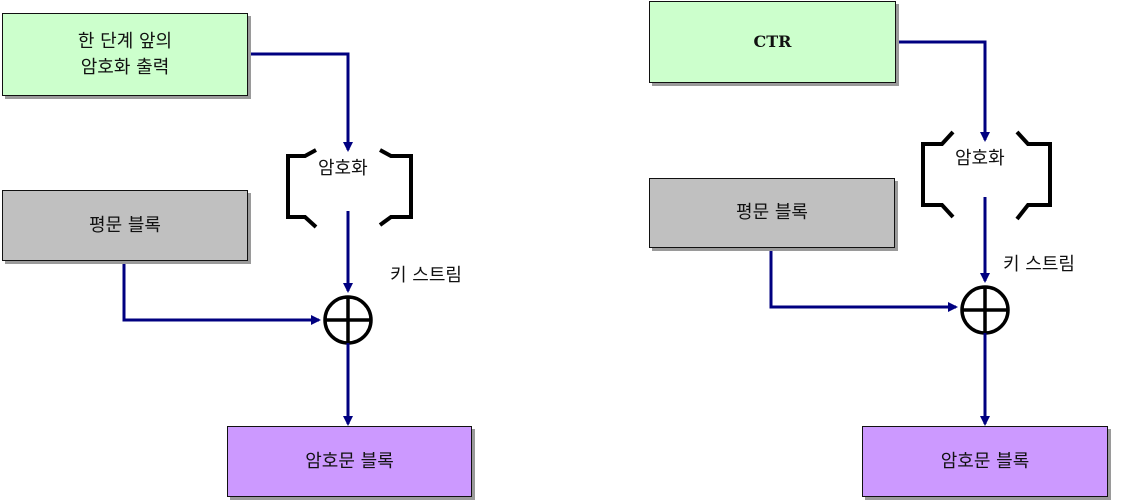 This screenshot has height=504, width=1121. Describe the element at coordinates (221, 293) in the screenshot. I see `left-arrow-plaintext-to-xor` at that location.